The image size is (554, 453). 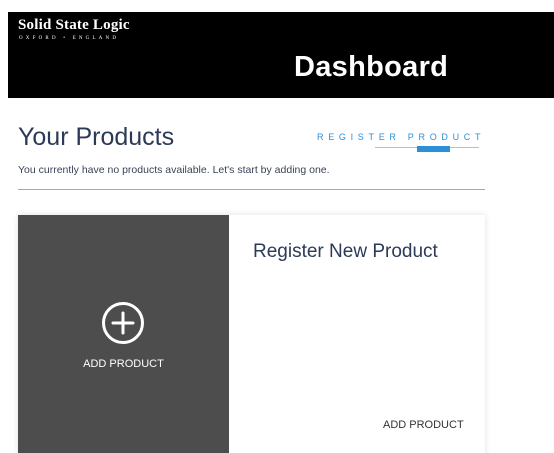 I want to click on section-divider, so click(x=251, y=189).